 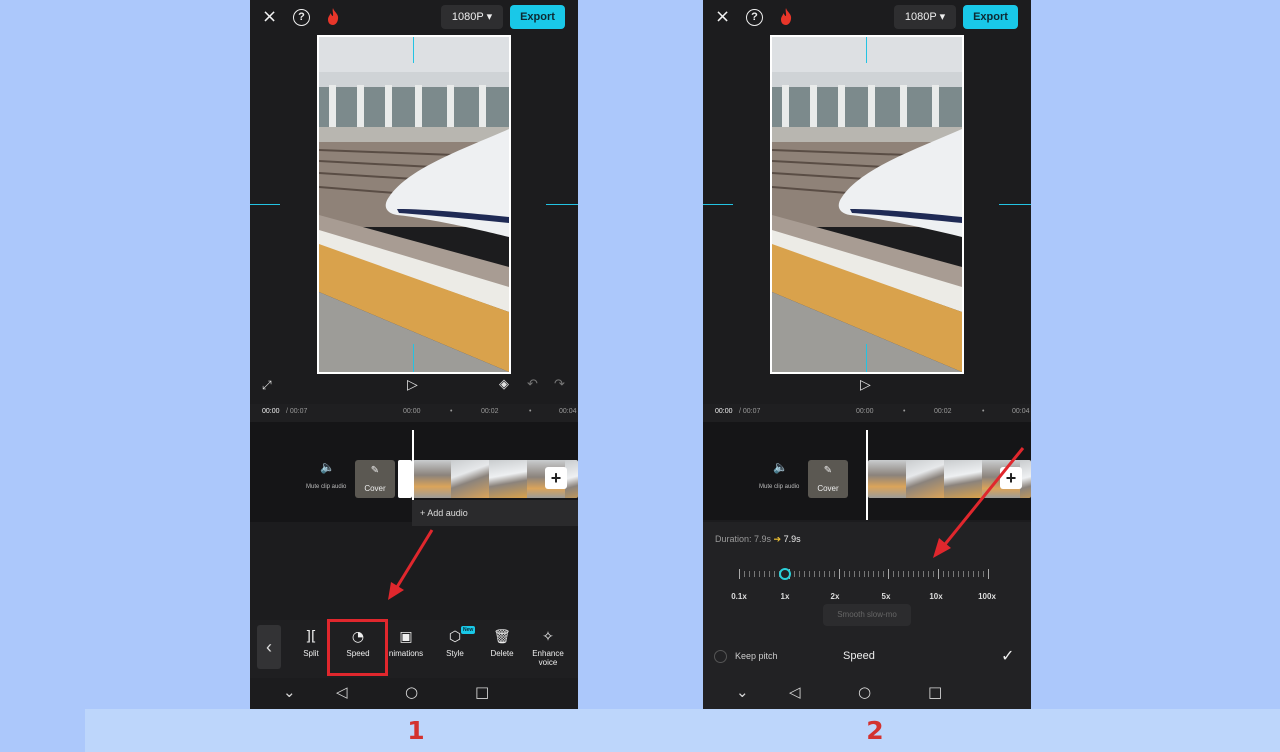 I want to click on speed-highlight-box, so click(x=357, y=647).